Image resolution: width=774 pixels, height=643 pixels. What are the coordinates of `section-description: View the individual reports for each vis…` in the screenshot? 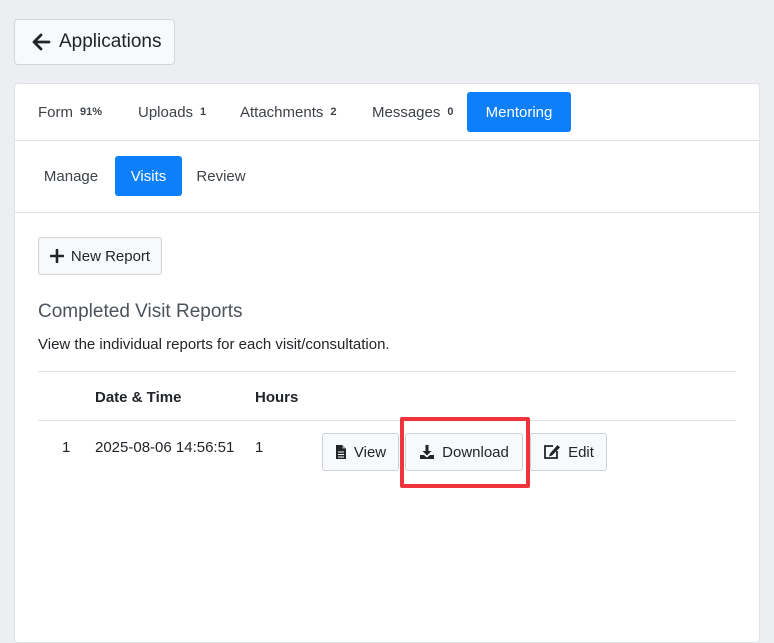 It's located at (214, 344).